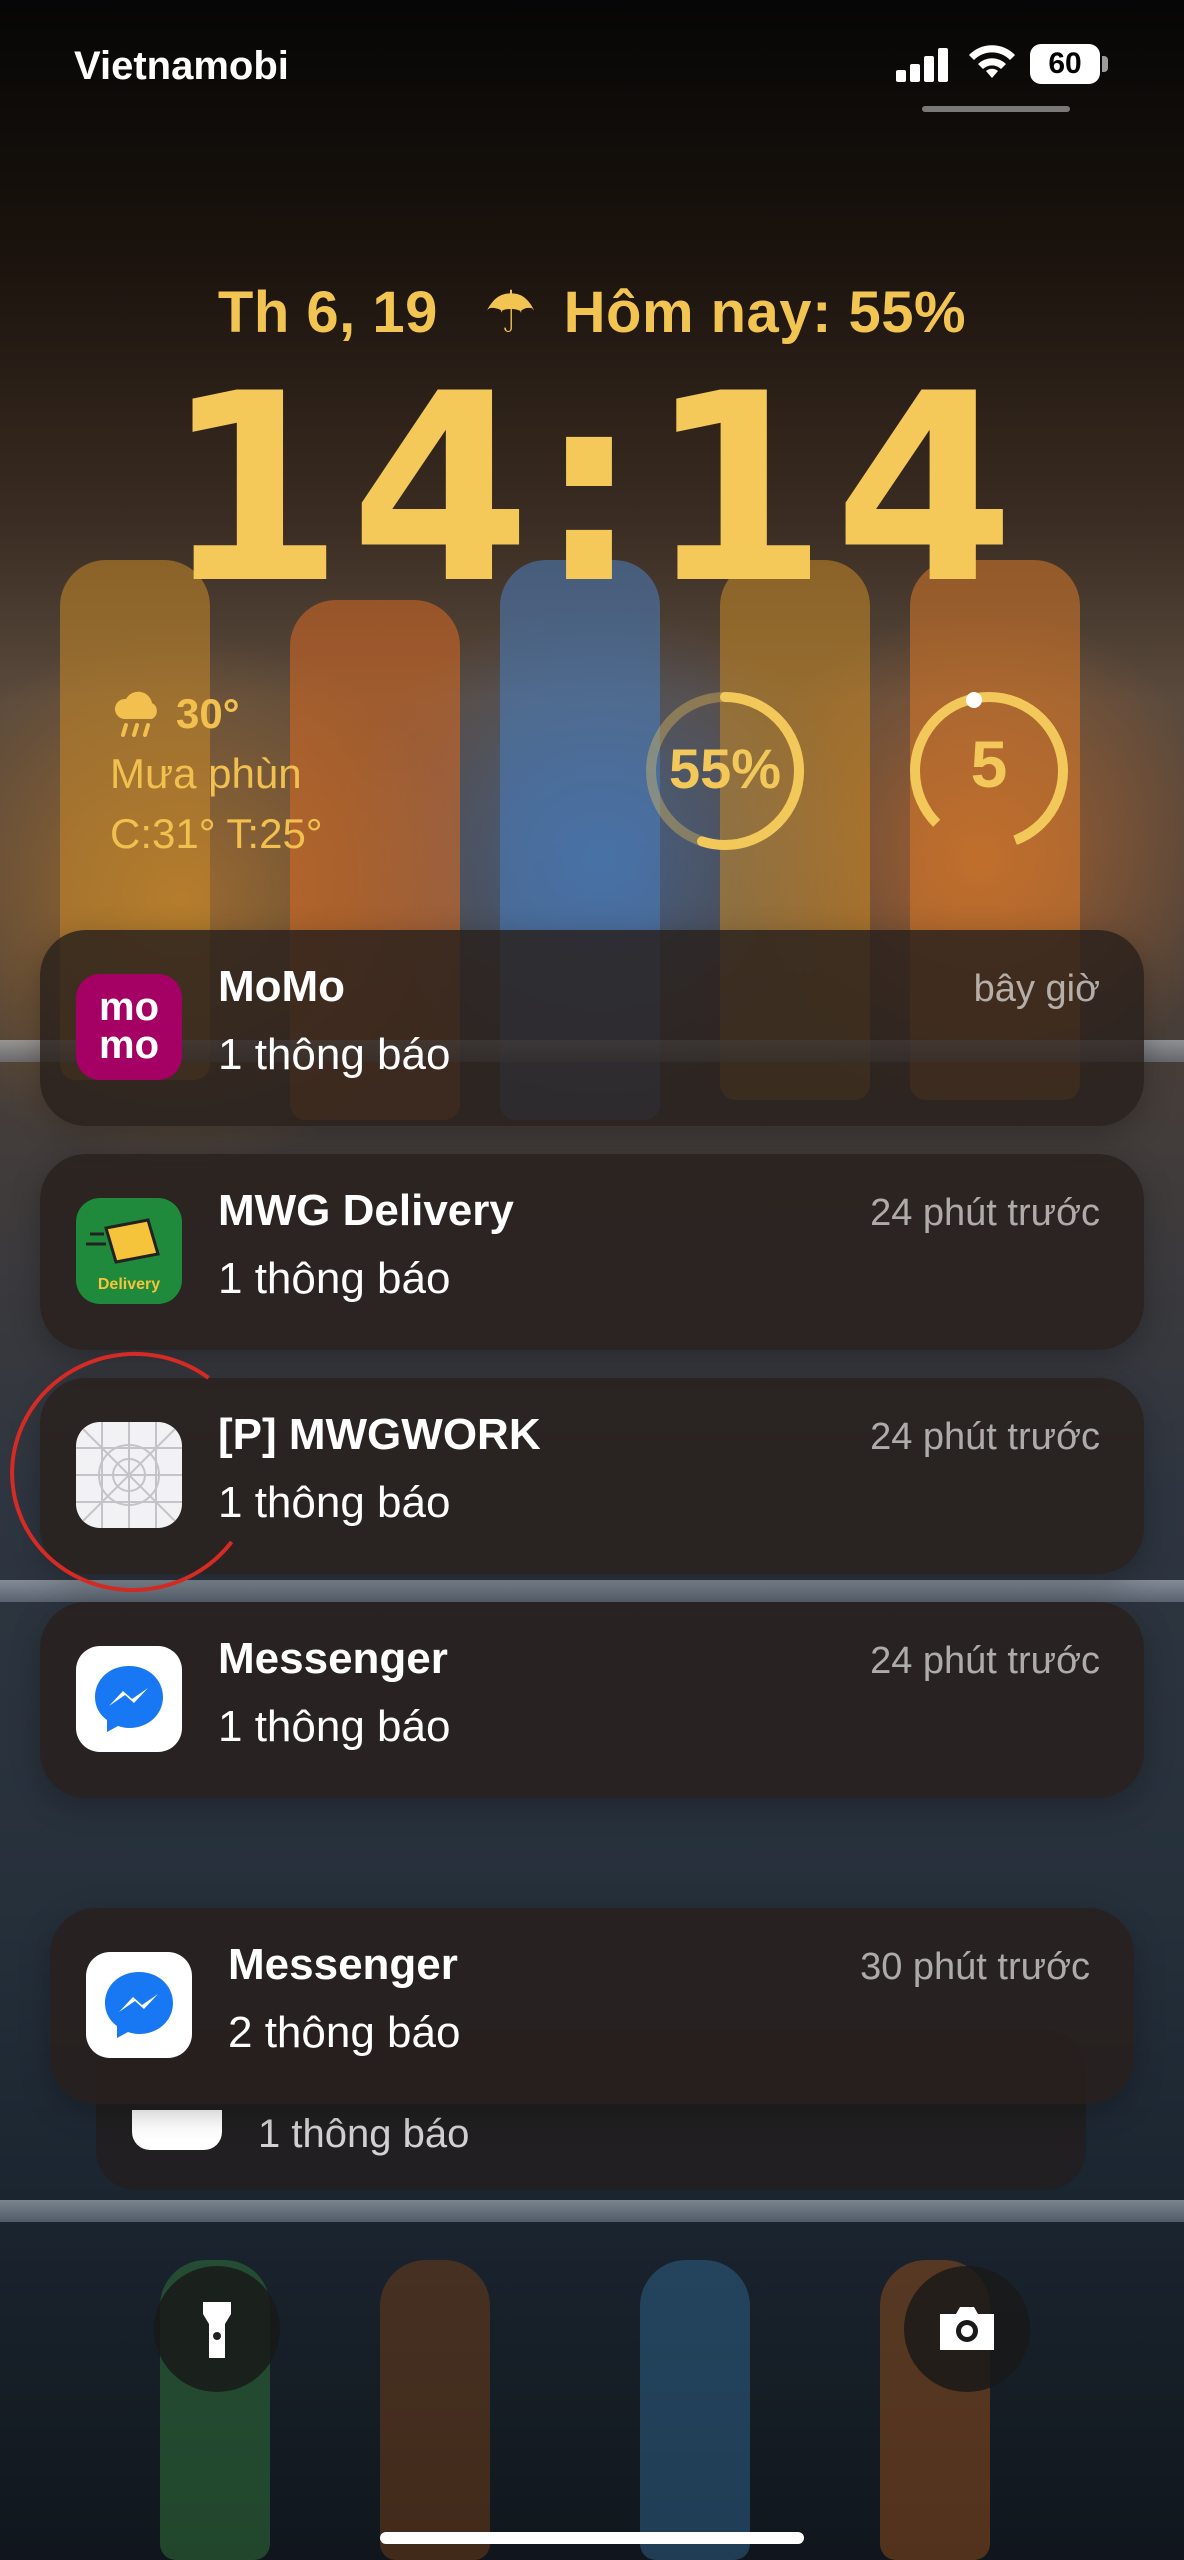 This screenshot has width=1184, height=2560. What do you see at coordinates (975, 1967) in the screenshot?
I see `notification-time: 30 phút trước` at bounding box center [975, 1967].